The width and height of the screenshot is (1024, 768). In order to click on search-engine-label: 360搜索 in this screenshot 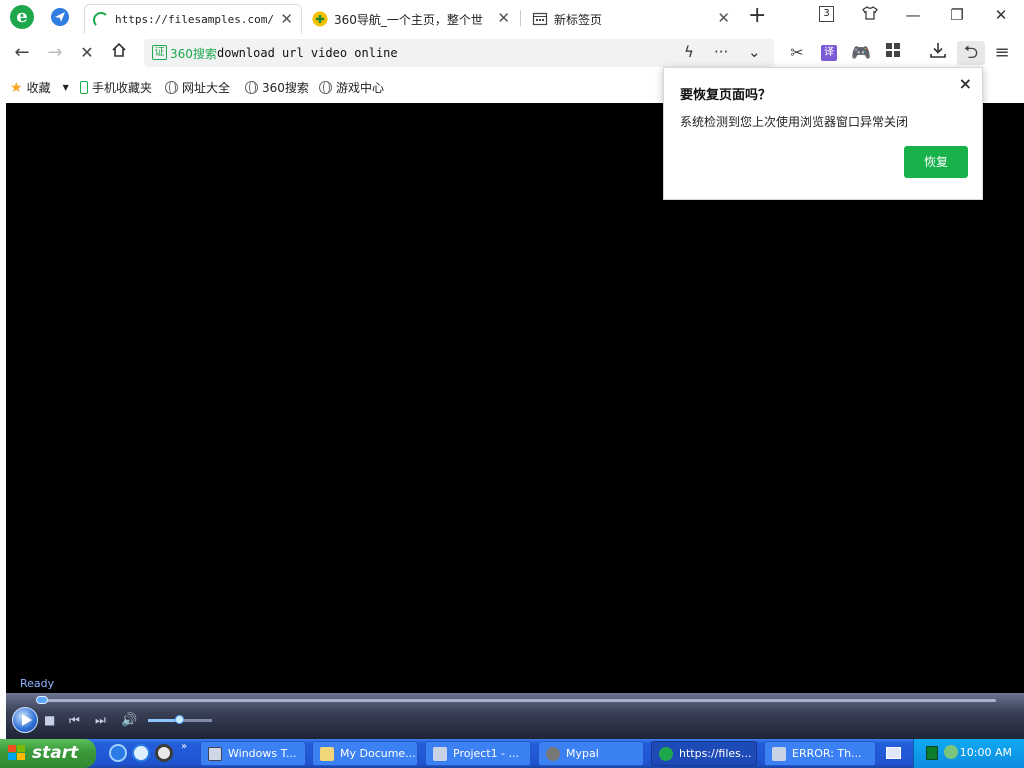, I will do `click(193, 54)`.